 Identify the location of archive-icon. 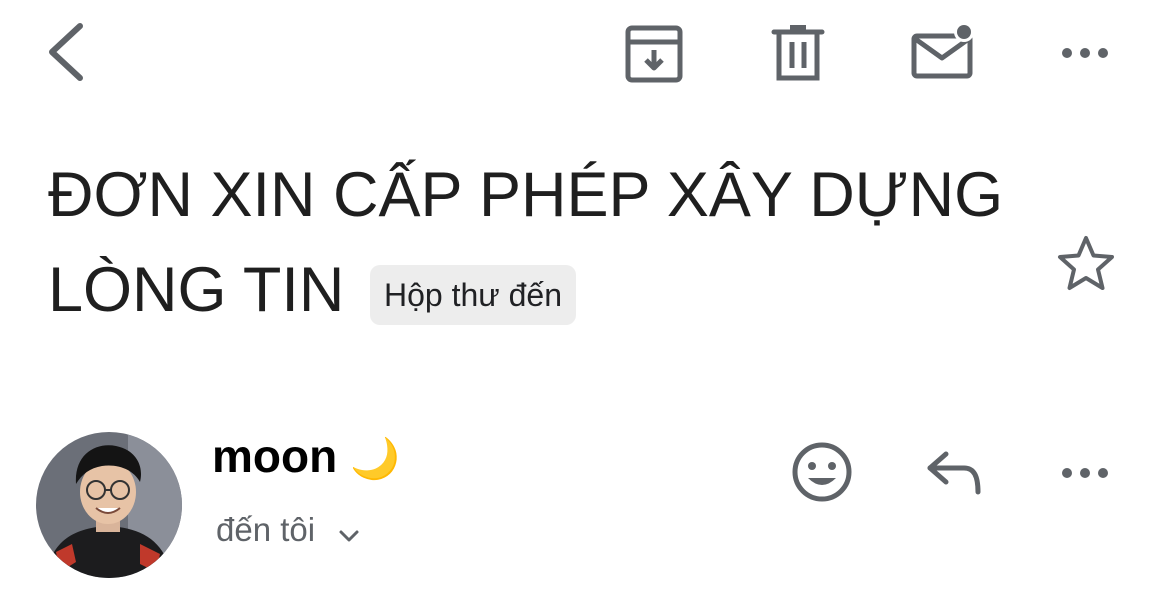
(654, 54).